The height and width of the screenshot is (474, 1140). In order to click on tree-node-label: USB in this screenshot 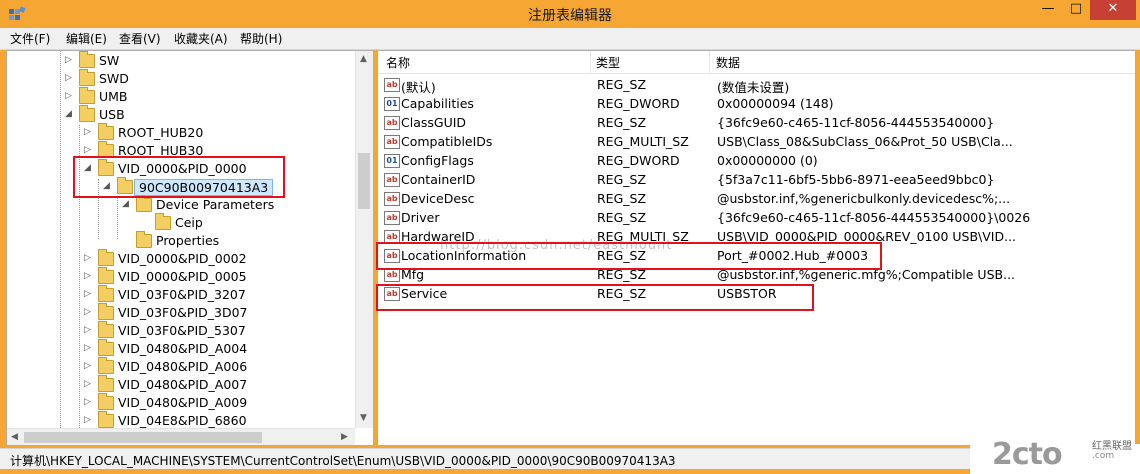, I will do `click(112, 114)`.